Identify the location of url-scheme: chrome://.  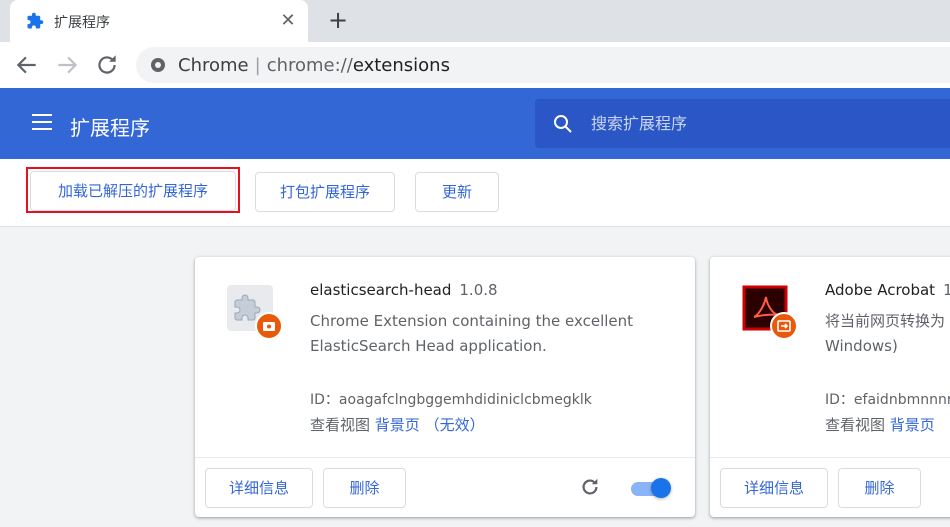
(309, 65).